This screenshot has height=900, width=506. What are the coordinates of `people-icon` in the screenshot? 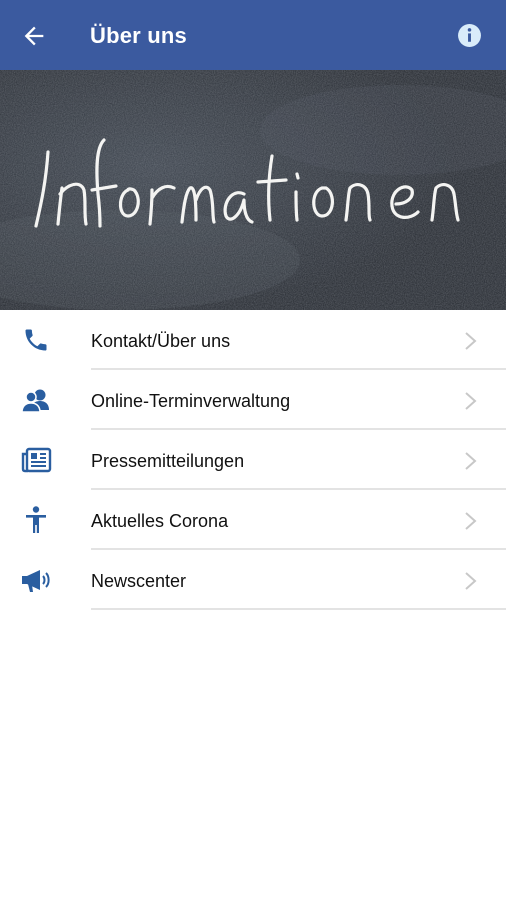 It's located at (35, 401).